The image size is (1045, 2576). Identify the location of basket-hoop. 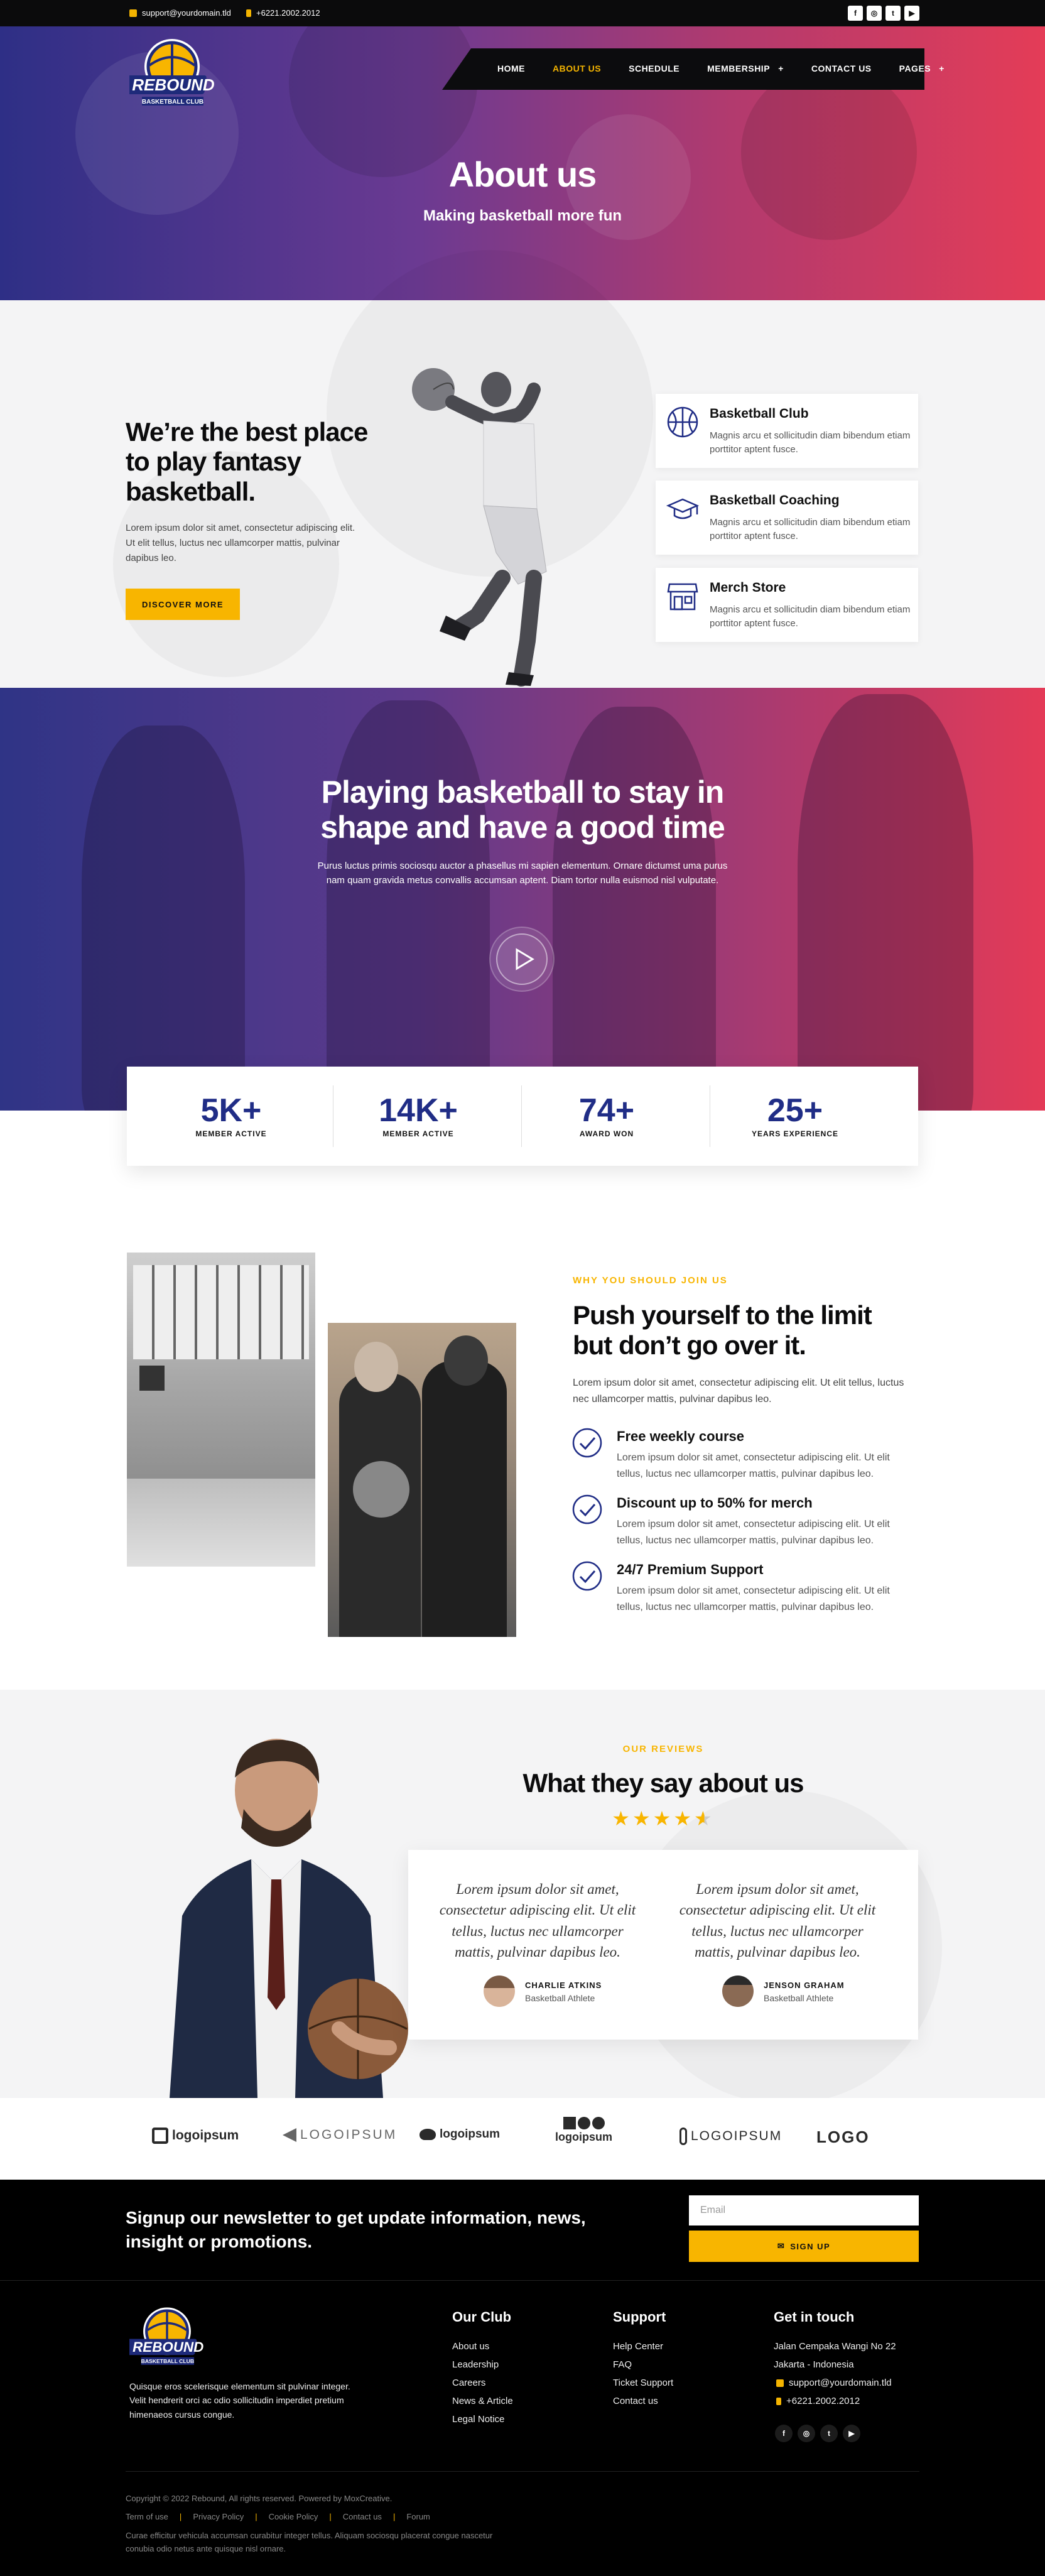
(152, 1378).